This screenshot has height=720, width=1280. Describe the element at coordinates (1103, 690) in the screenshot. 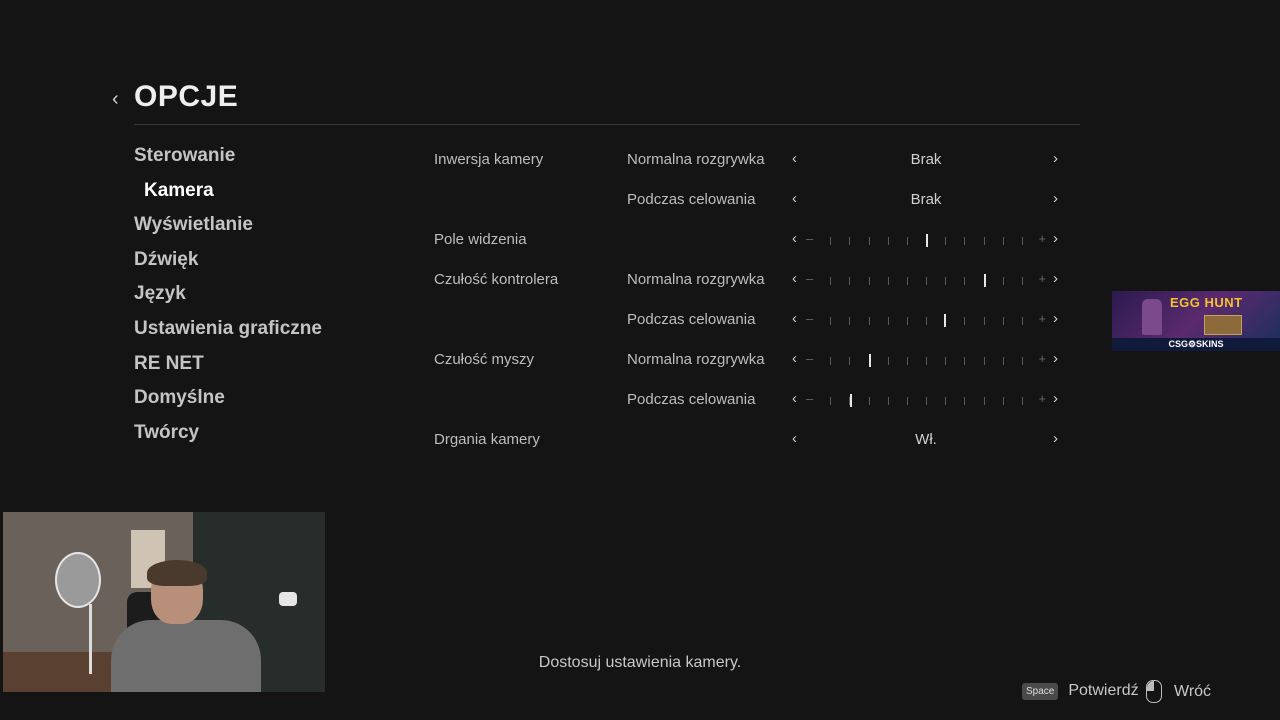

I see `confirm-label: Potwierdź` at that location.